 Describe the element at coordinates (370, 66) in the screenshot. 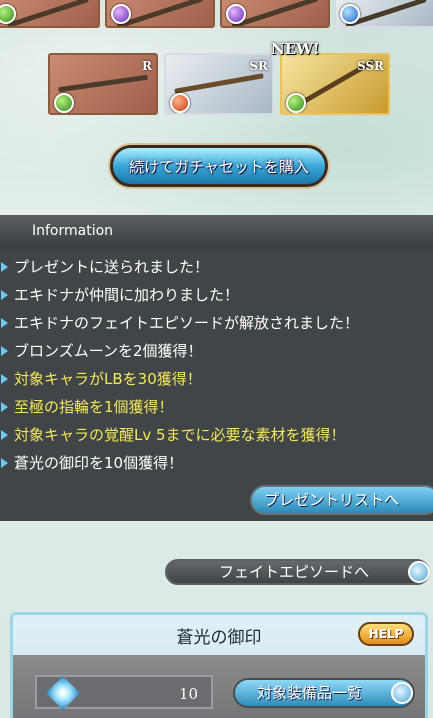

I see `rarity-badge: SSR` at that location.